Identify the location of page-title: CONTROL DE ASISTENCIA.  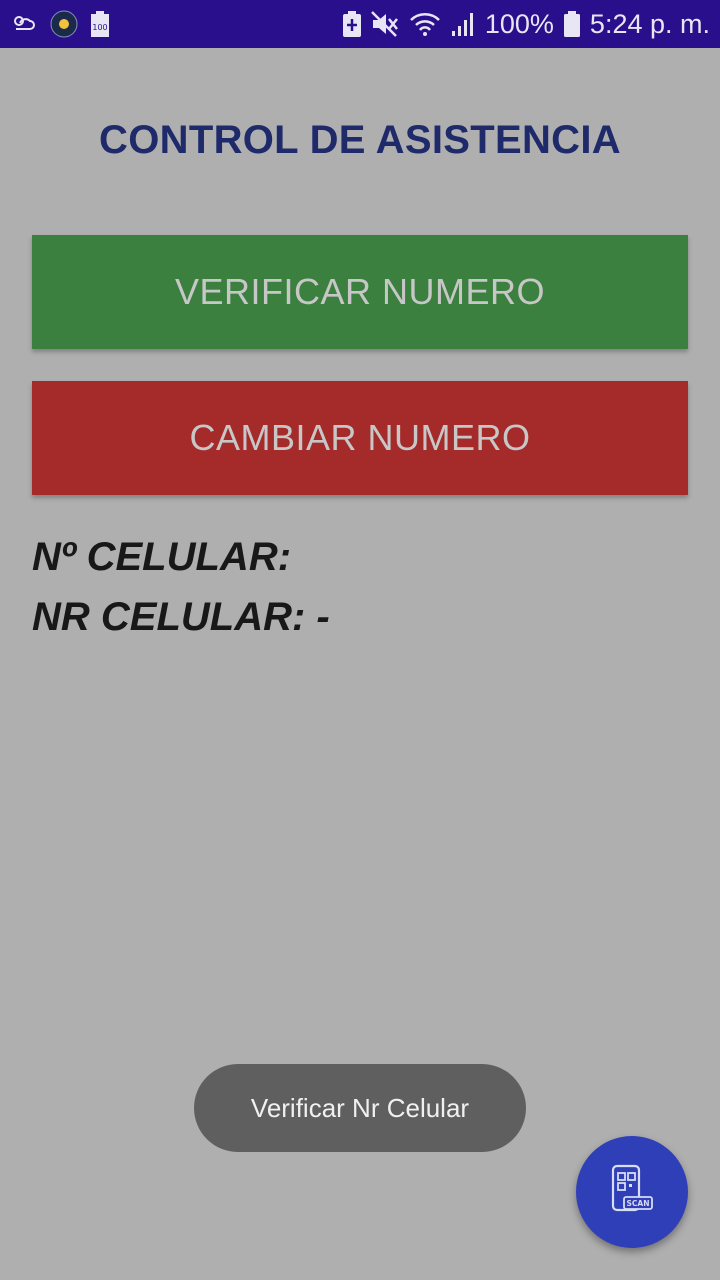
(360, 140).